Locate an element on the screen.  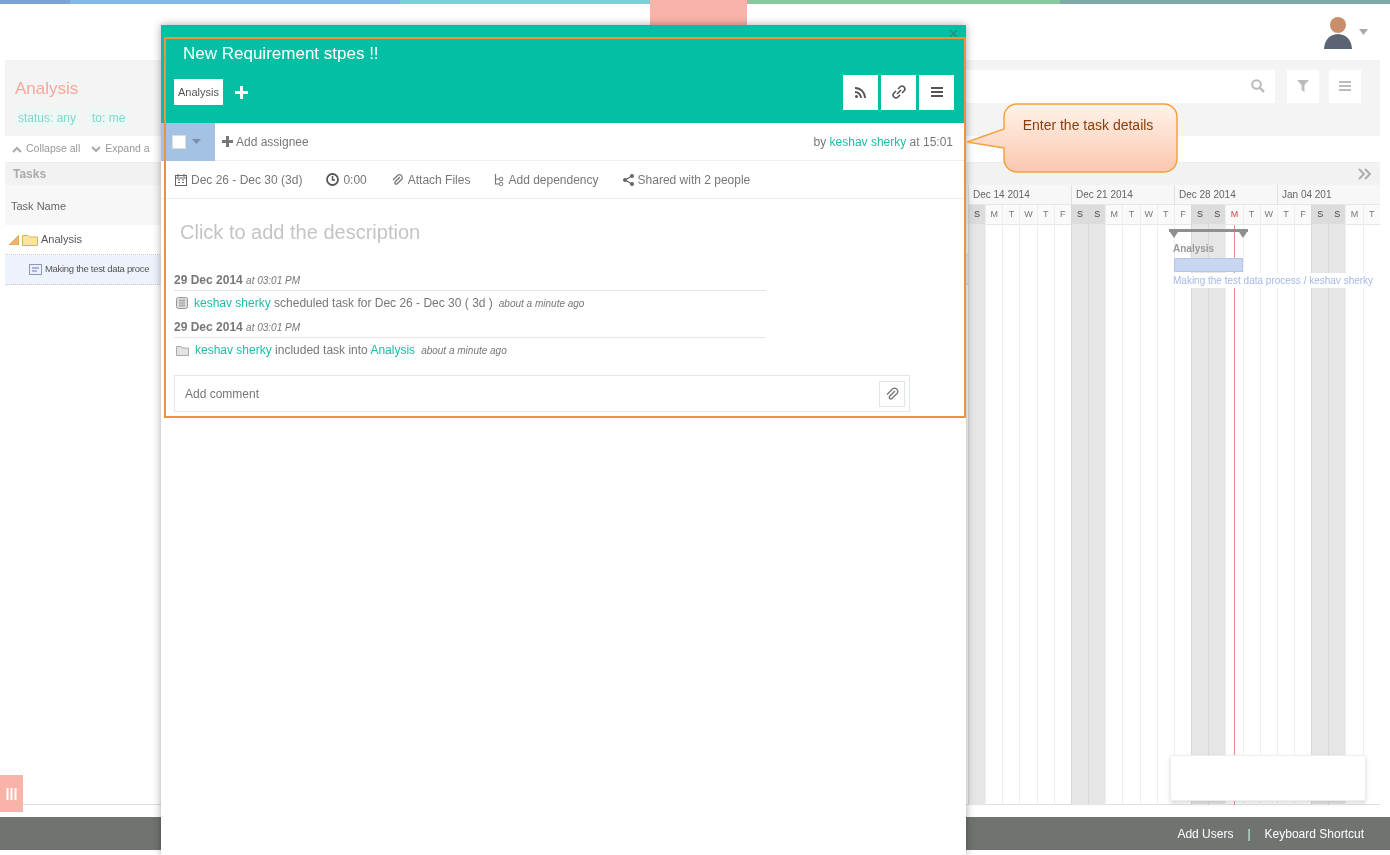
week-header: Dec 28 2014 is located at coordinates (1225, 194).